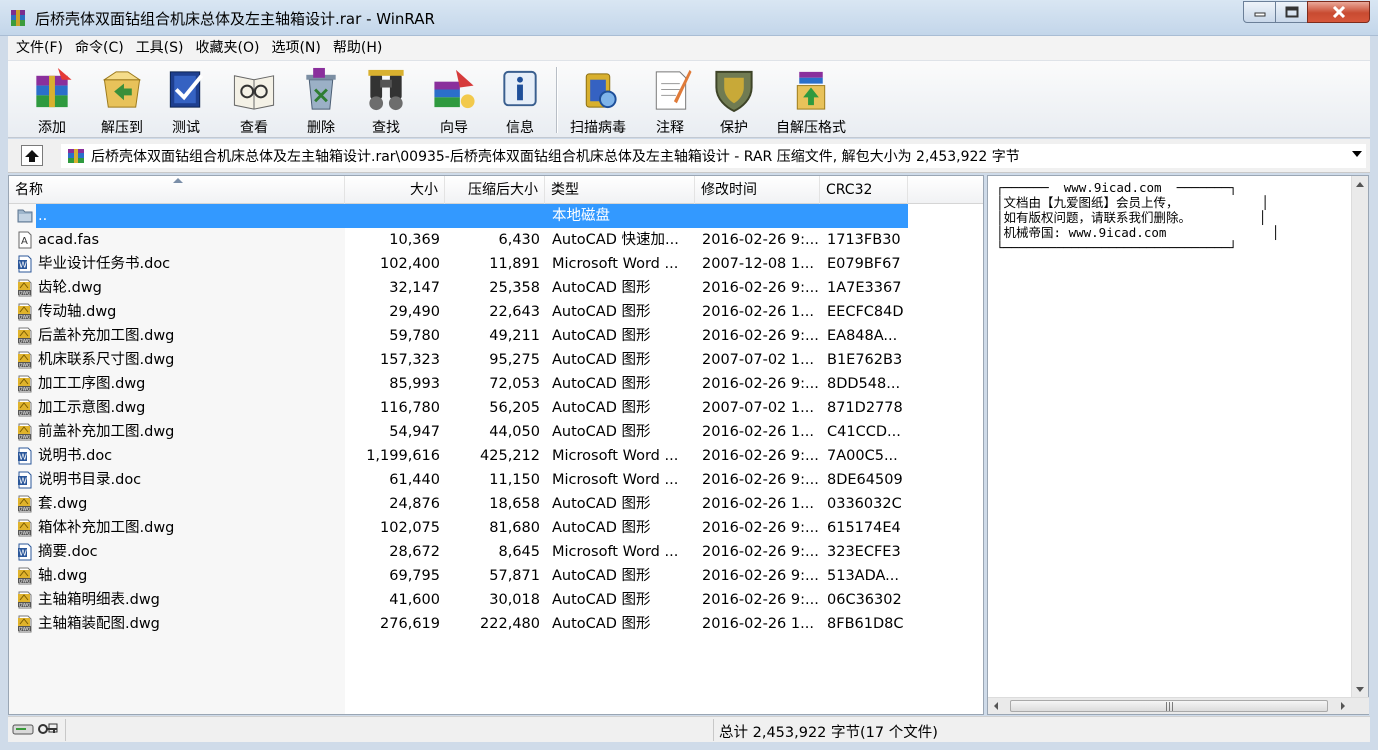 This screenshot has width=1378, height=750. I want to click on menu-commands: 命令(C), so click(99, 48).